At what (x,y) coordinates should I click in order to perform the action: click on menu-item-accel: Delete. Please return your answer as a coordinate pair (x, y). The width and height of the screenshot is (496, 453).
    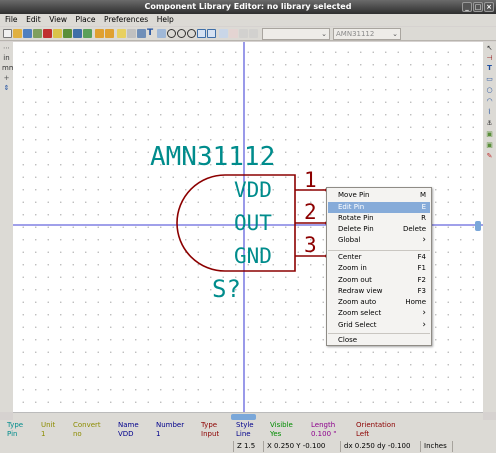
    Looking at the image, I should click on (414, 229).